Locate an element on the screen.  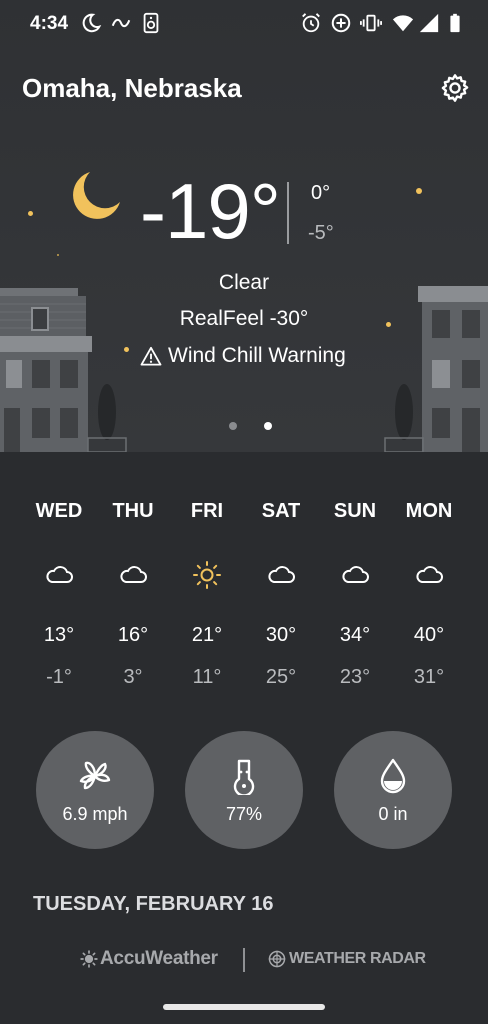
day-name: WED is located at coordinates (59, 511).